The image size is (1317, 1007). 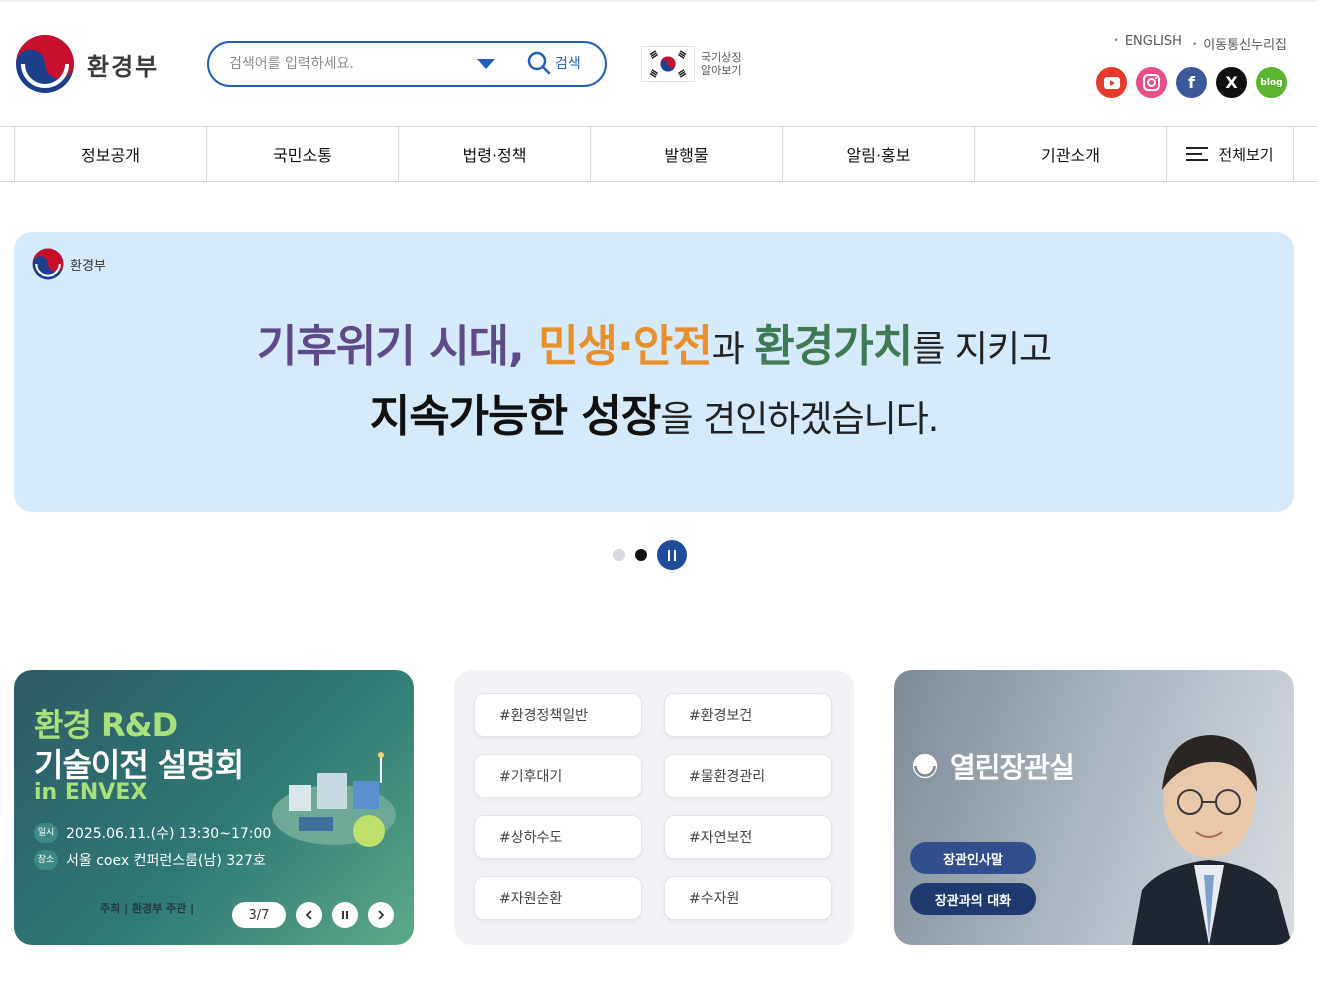 What do you see at coordinates (878, 154) in the screenshot?
I see `nav-item-news-pr: 알림·홍보` at bounding box center [878, 154].